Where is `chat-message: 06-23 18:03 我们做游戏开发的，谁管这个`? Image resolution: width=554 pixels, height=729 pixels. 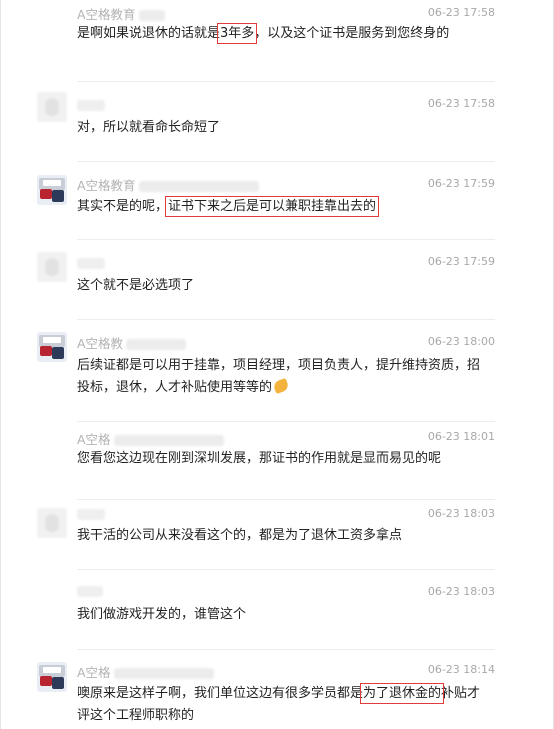
chat-message: 06-23 18:03 我们做游戏开发的，谁管这个 is located at coordinates (277, 610).